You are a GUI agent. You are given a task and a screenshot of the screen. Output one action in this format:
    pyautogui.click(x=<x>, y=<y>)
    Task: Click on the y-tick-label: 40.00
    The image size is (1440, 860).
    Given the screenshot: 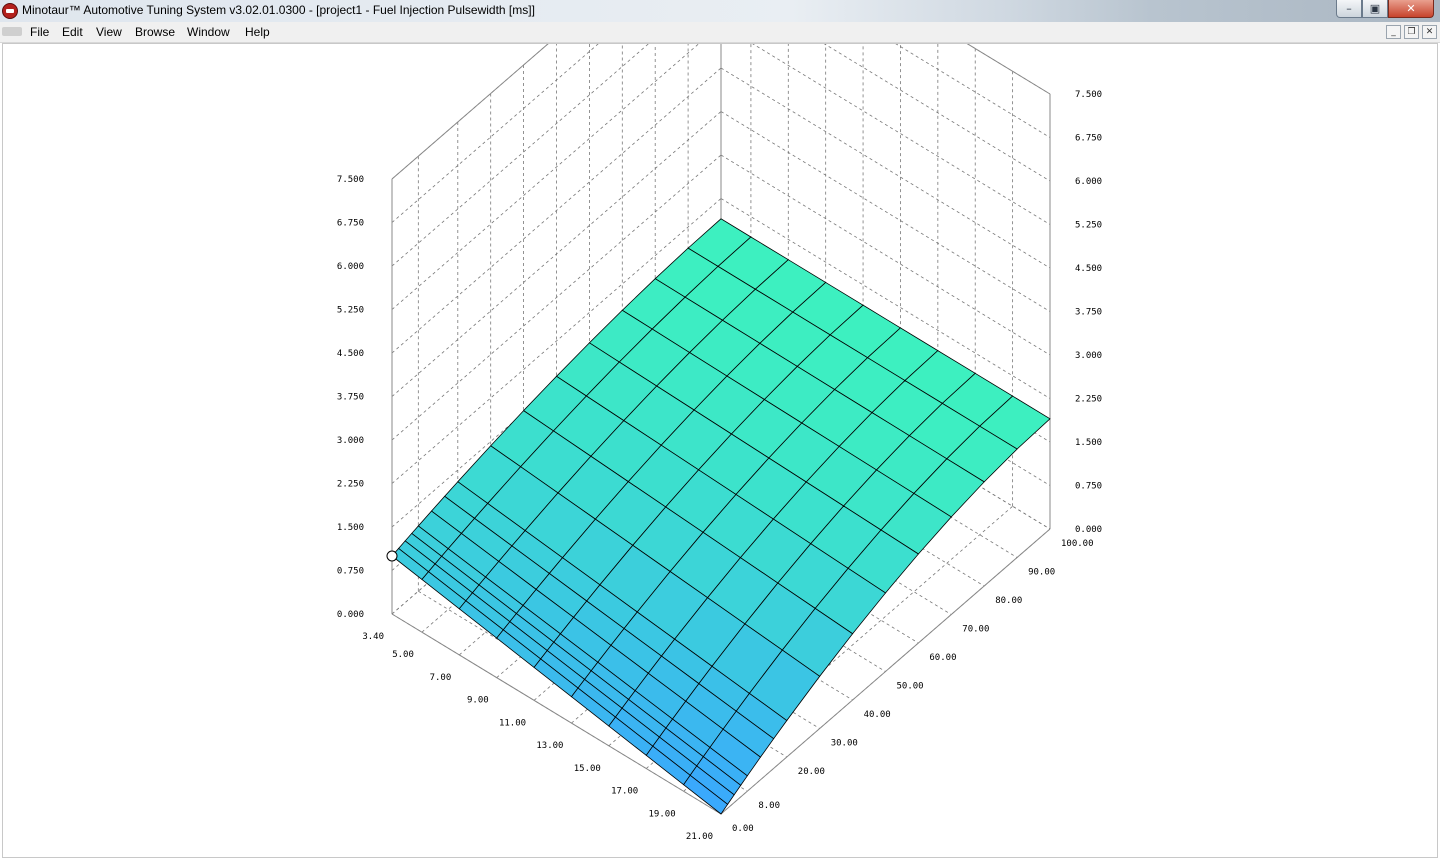 What is the action you would take?
    pyautogui.click(x=877, y=715)
    